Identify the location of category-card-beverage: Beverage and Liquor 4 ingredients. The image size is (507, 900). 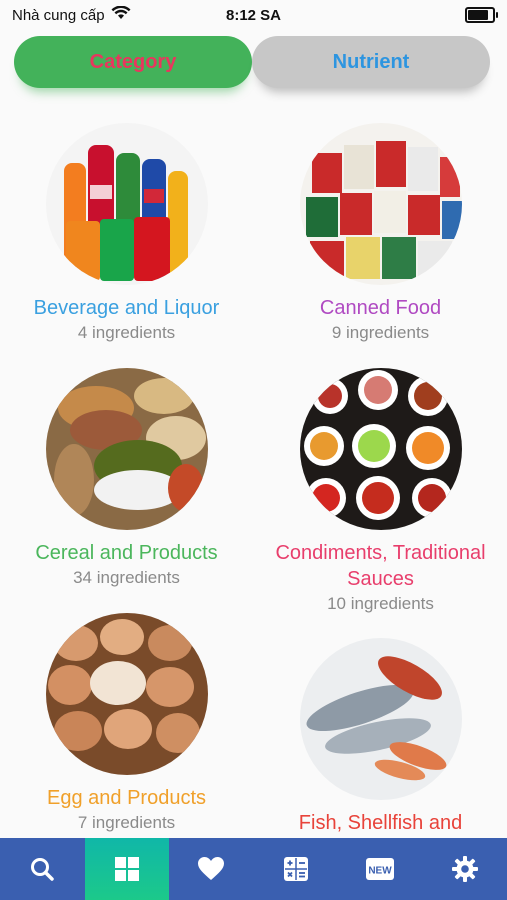
(126, 234).